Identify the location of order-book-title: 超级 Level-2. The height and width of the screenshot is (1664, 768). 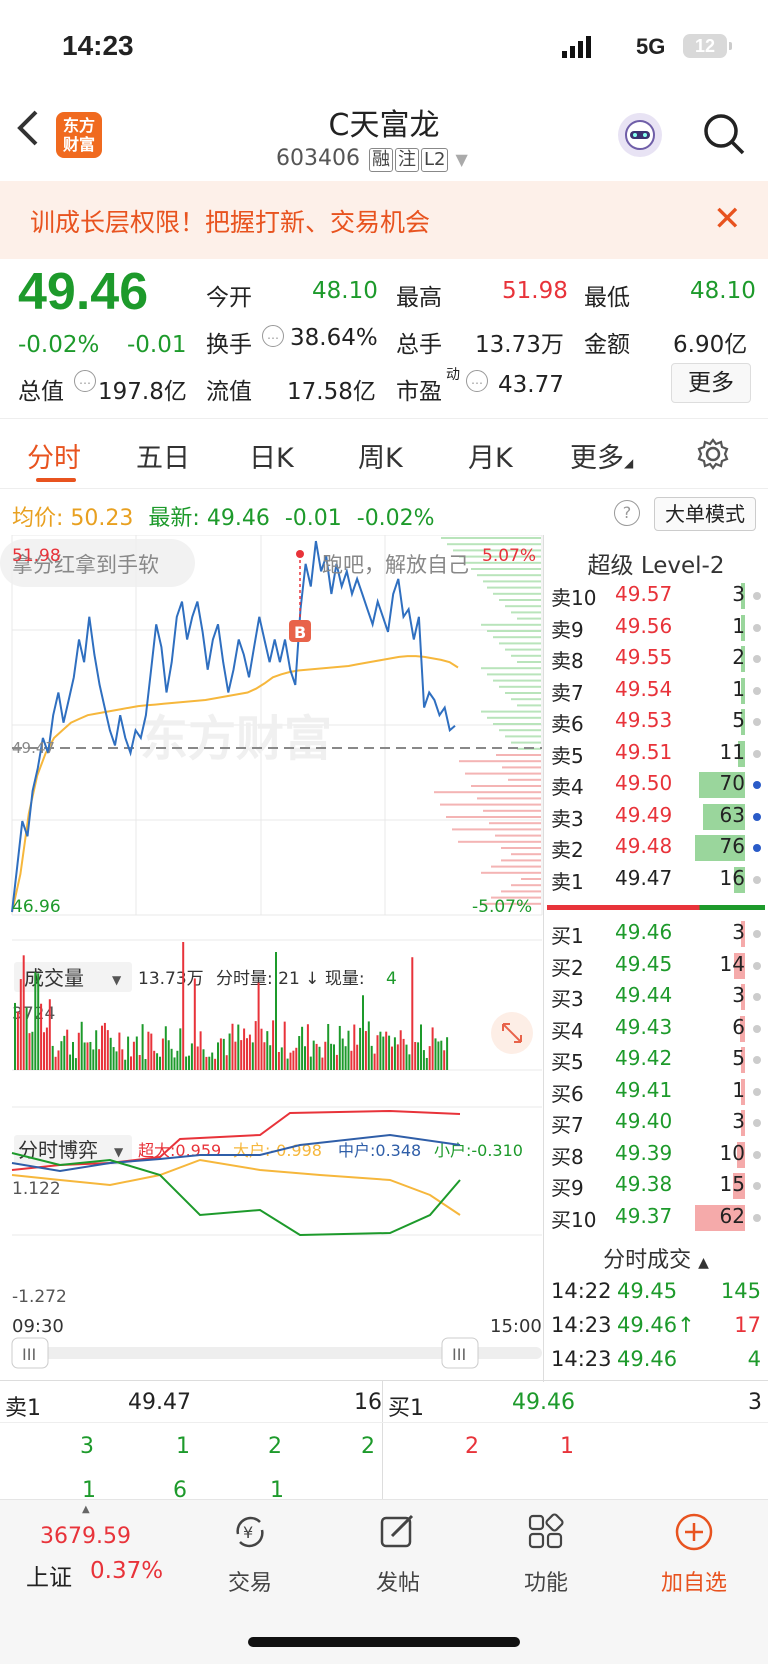
(656, 563).